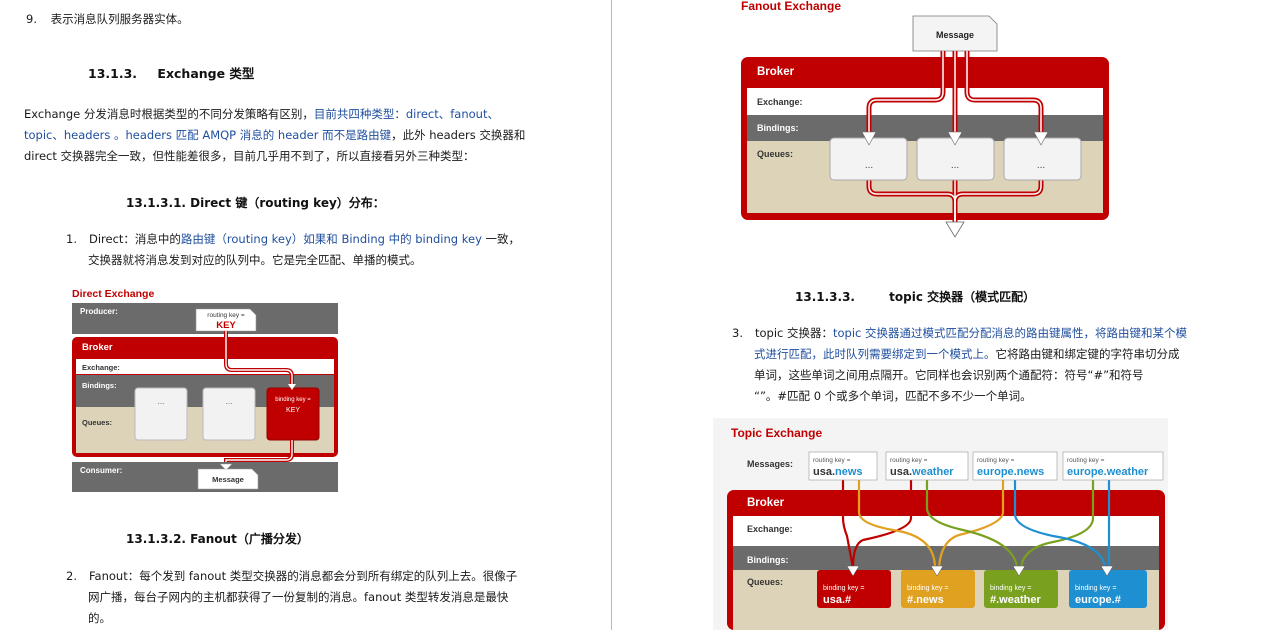 Image resolution: width=1268 pixels, height=630 pixels. Describe the element at coordinates (293, 410) in the screenshot. I see `binding-key-value: KEY` at that location.